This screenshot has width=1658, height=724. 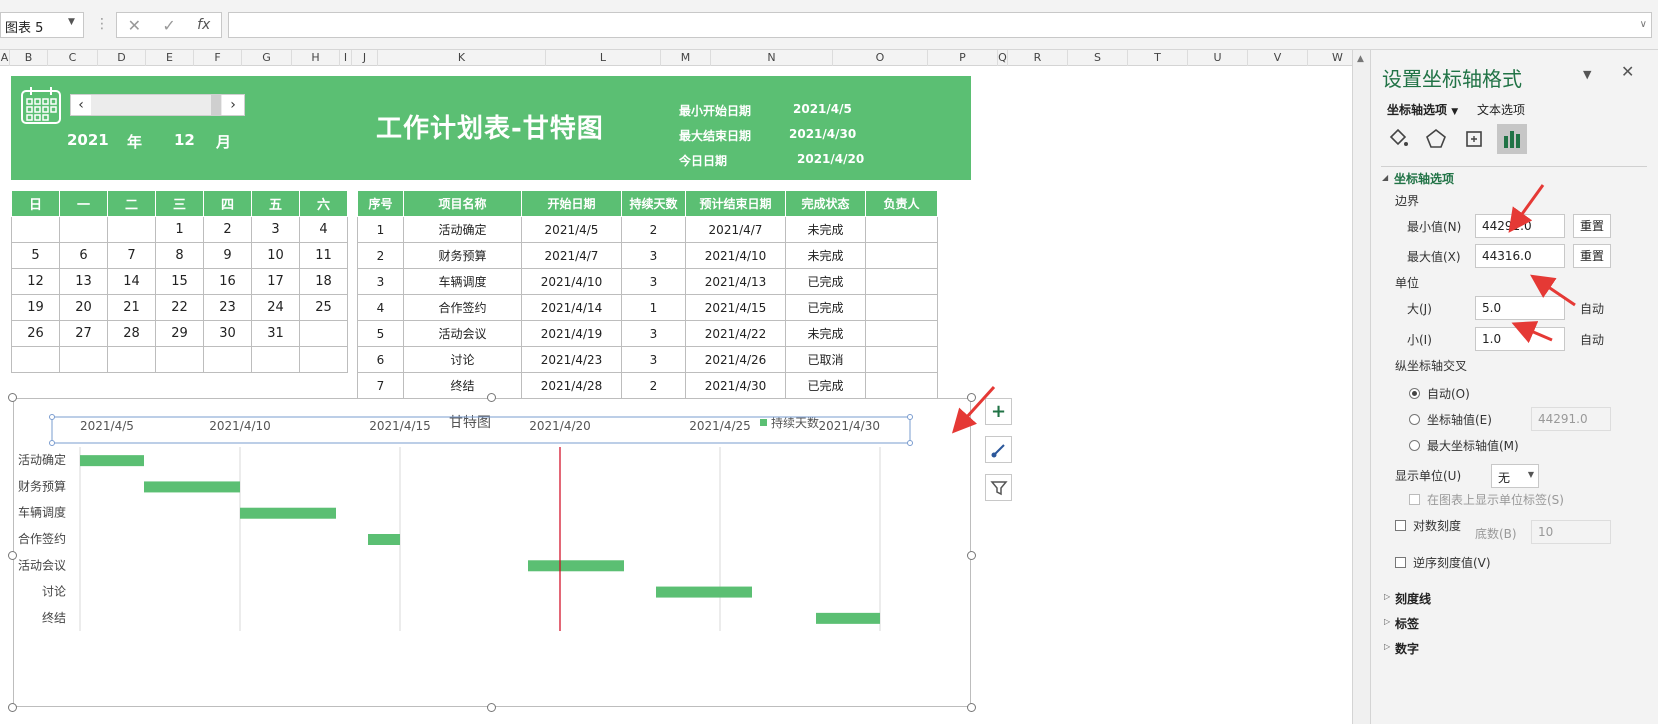 What do you see at coordinates (35, 333) in the screenshot?
I see `calendar-day: 26` at bounding box center [35, 333].